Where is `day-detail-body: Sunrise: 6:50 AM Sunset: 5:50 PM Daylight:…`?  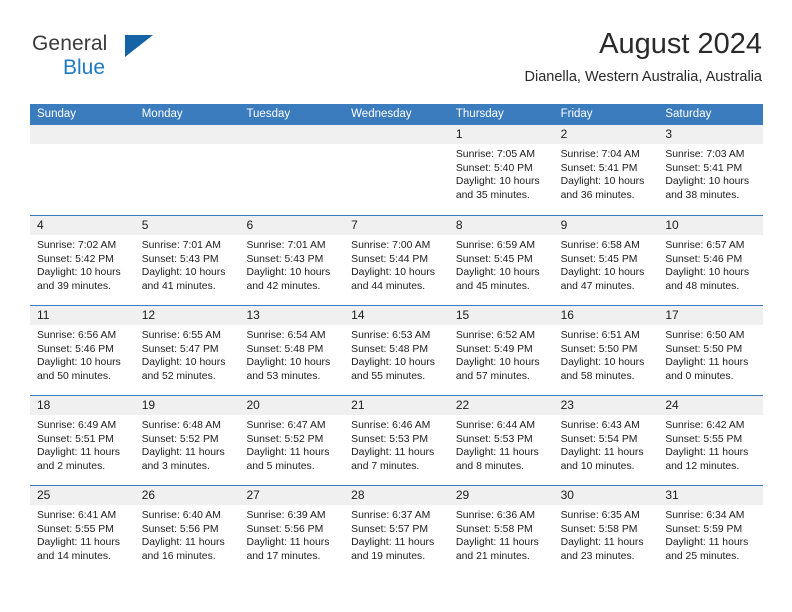 day-detail-body: Sunrise: 6:50 AM Sunset: 5:50 PM Daylight:… is located at coordinates (710, 354).